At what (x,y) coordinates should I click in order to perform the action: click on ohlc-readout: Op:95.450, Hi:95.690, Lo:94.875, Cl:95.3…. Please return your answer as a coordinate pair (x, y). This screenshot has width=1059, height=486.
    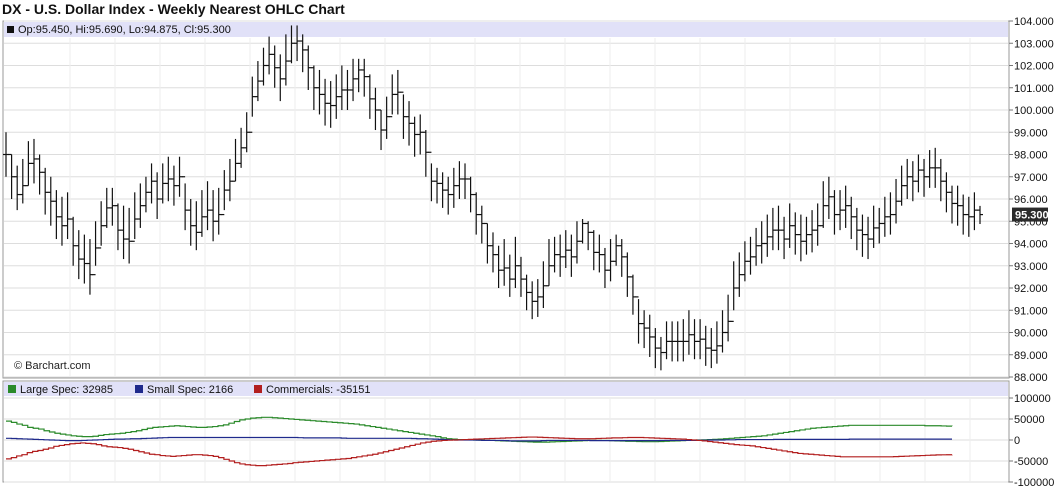
    Looking at the image, I should click on (124, 30).